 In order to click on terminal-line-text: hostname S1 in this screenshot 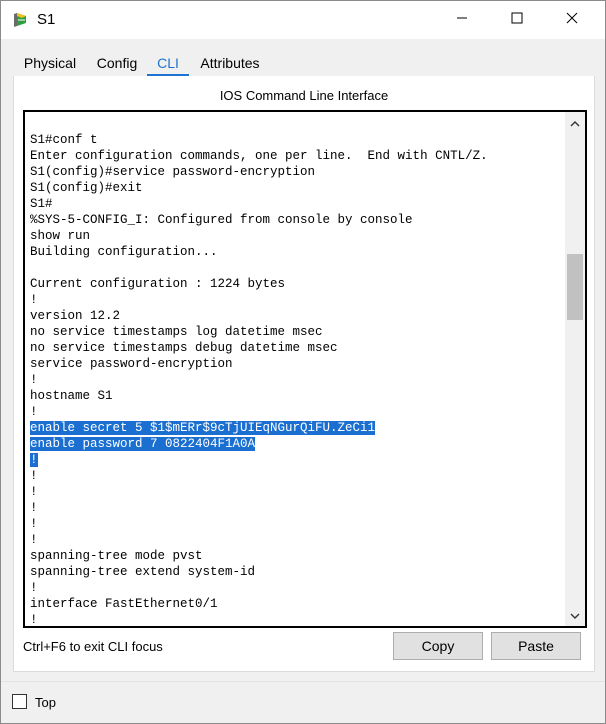, I will do `click(71, 396)`.